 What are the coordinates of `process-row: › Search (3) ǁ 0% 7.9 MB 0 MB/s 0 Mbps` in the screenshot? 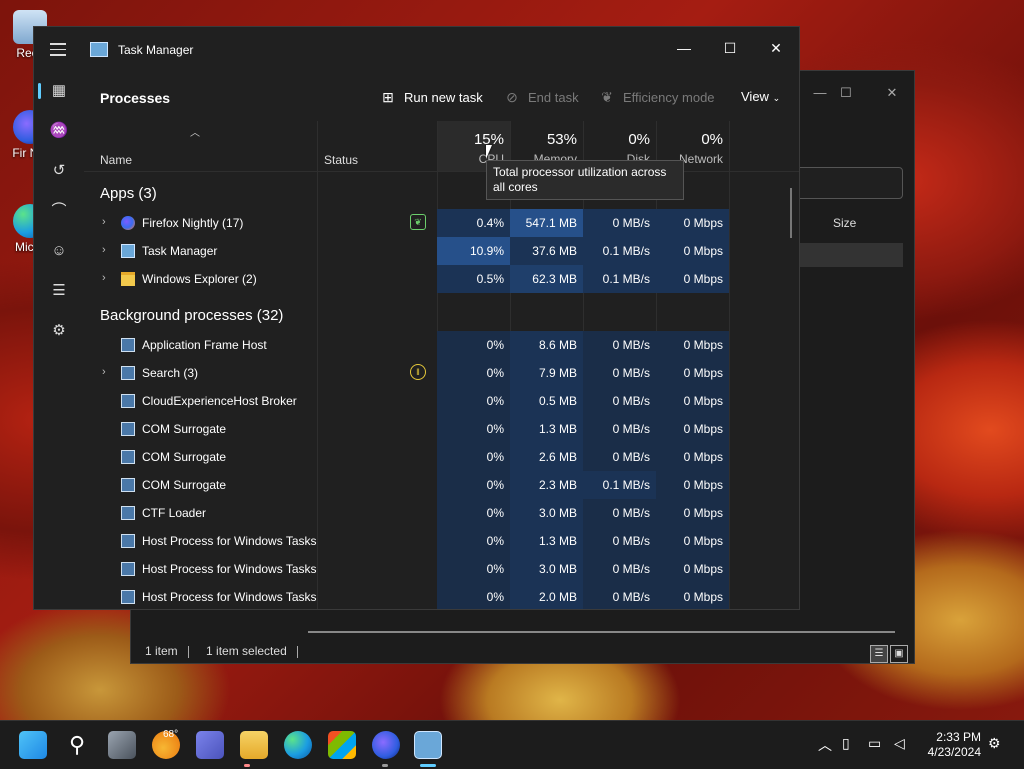 It's located at (441, 373).